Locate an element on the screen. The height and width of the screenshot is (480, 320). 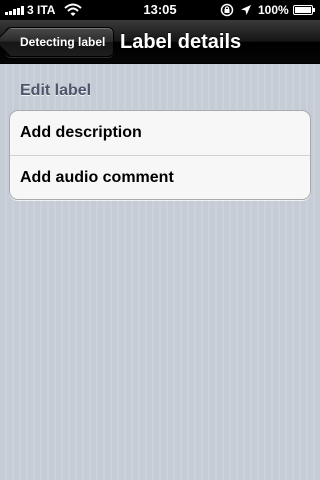
back-button-label: Detecting label is located at coordinates (63, 42).